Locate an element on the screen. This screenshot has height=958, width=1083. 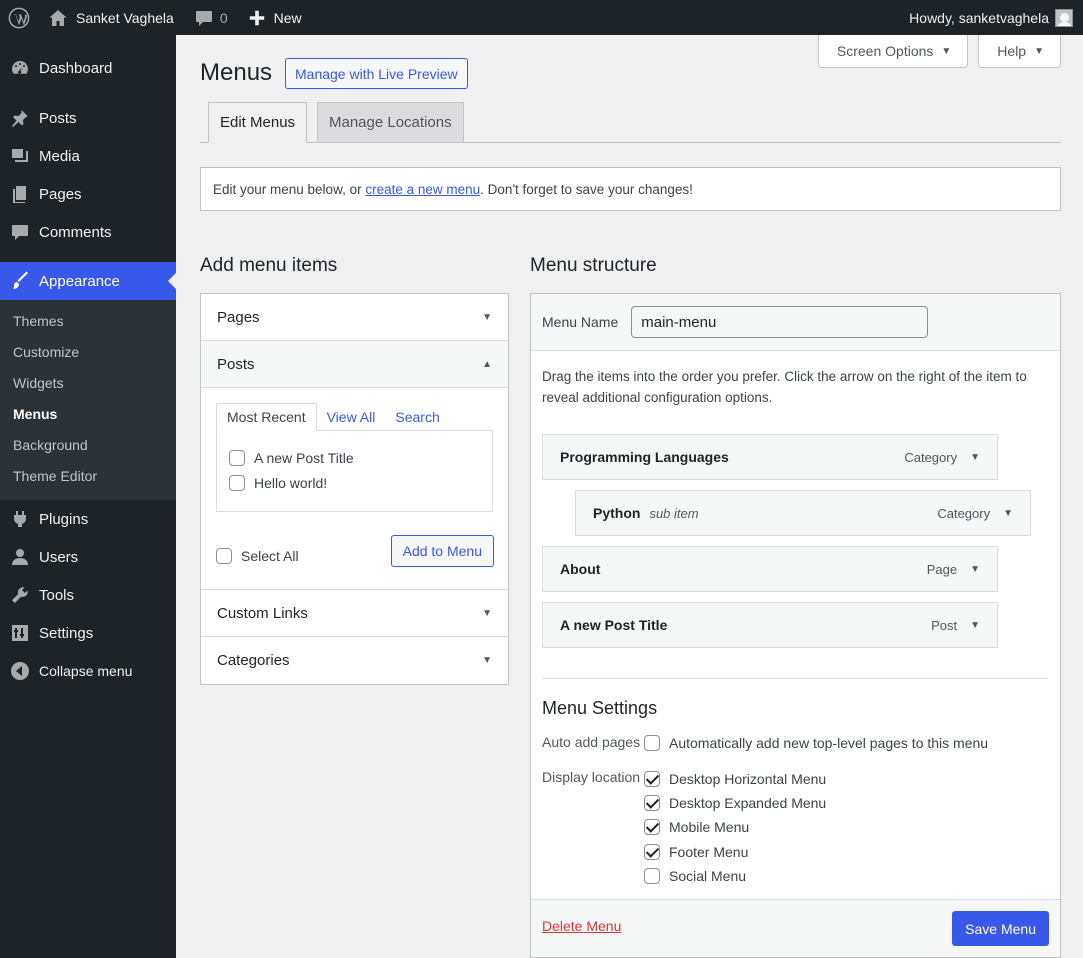
site-name-link: Sanket Vaghela is located at coordinates (111, 17).